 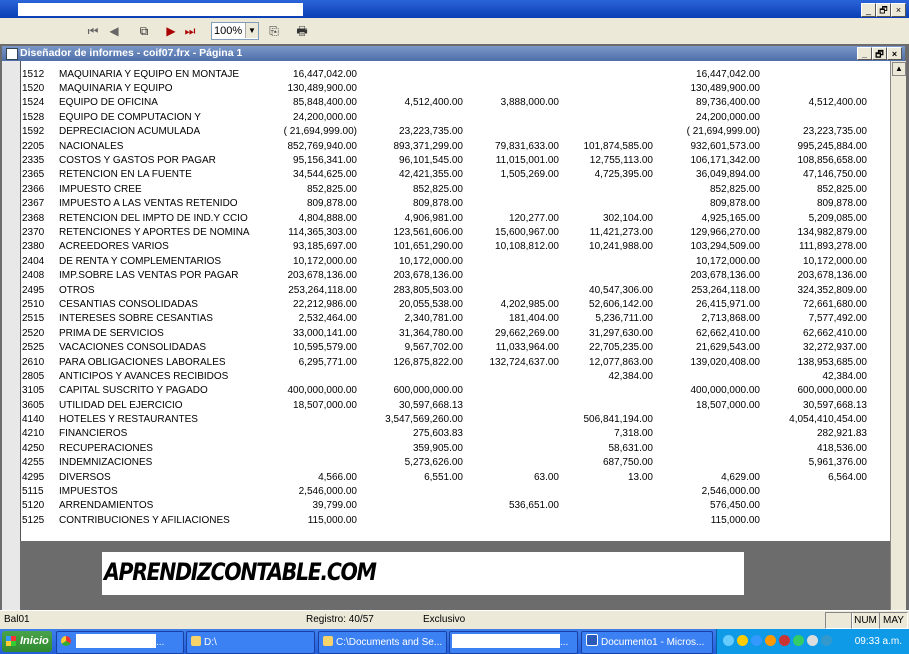 I want to click on table-cell-c1: 6,295,771.00, so click(x=327, y=362).